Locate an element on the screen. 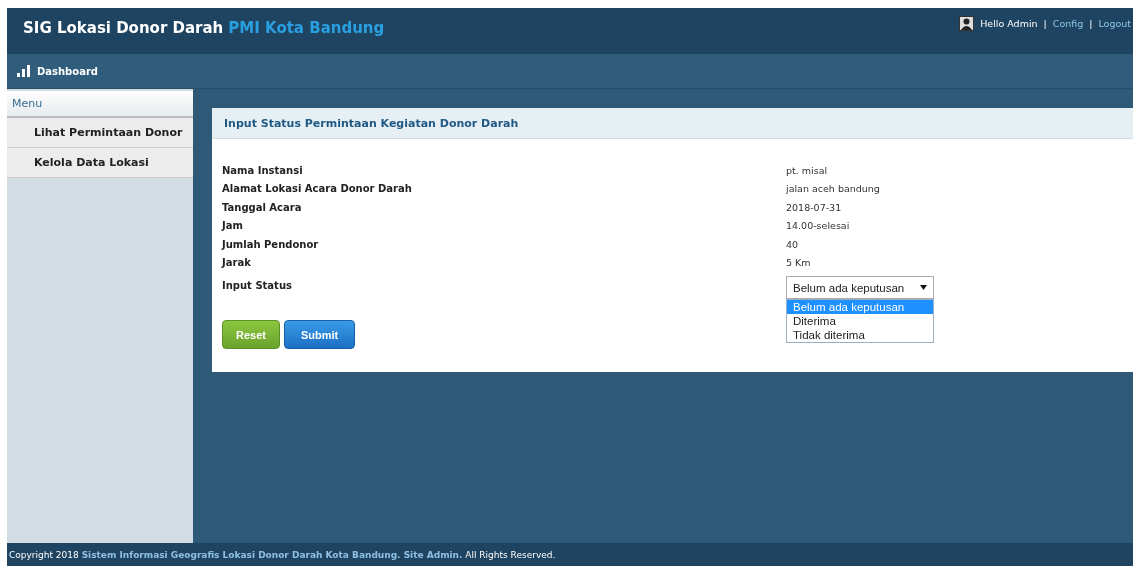  copyright-text: Copyright 2018 Sistem Informasi Geografis Lokasi Donor Darah Kota Bandung. Site Admin. All Rights Reserved. is located at coordinates (282, 554).